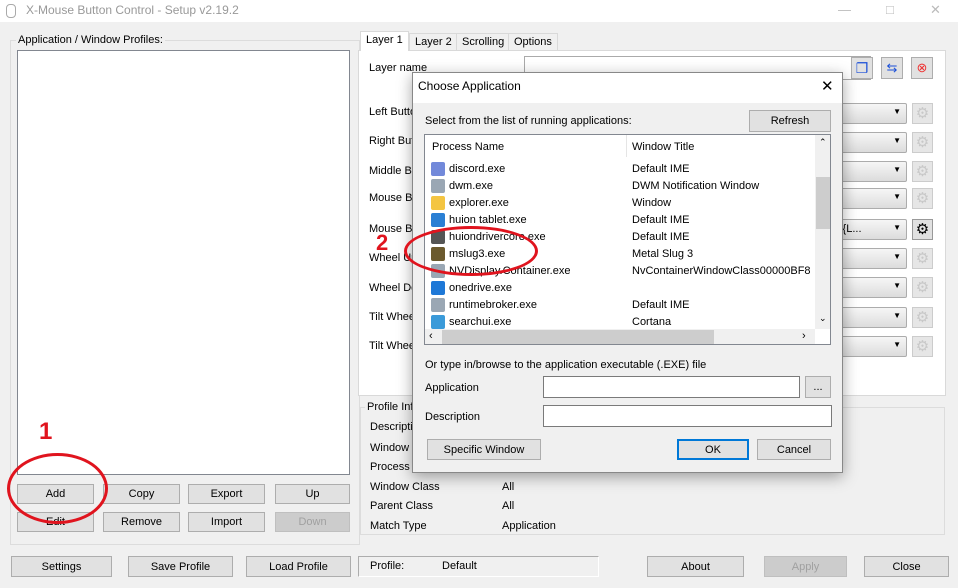 This screenshot has height=588, width=958. What do you see at coordinates (906, 566) in the screenshot?
I see `close-button: Close` at bounding box center [906, 566].